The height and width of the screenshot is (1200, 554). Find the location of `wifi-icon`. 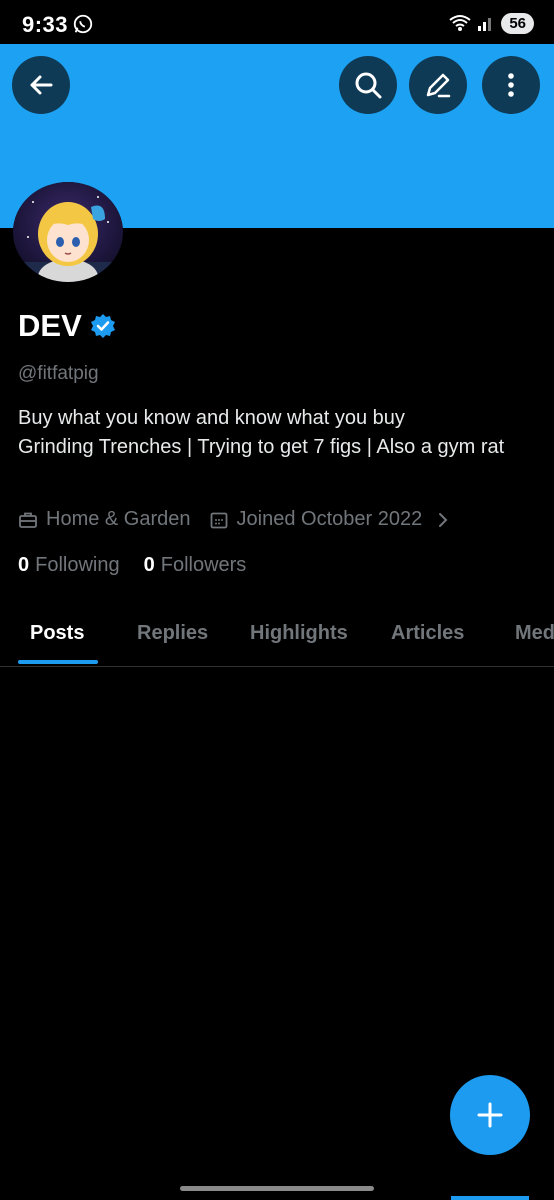

wifi-icon is located at coordinates (460, 23).